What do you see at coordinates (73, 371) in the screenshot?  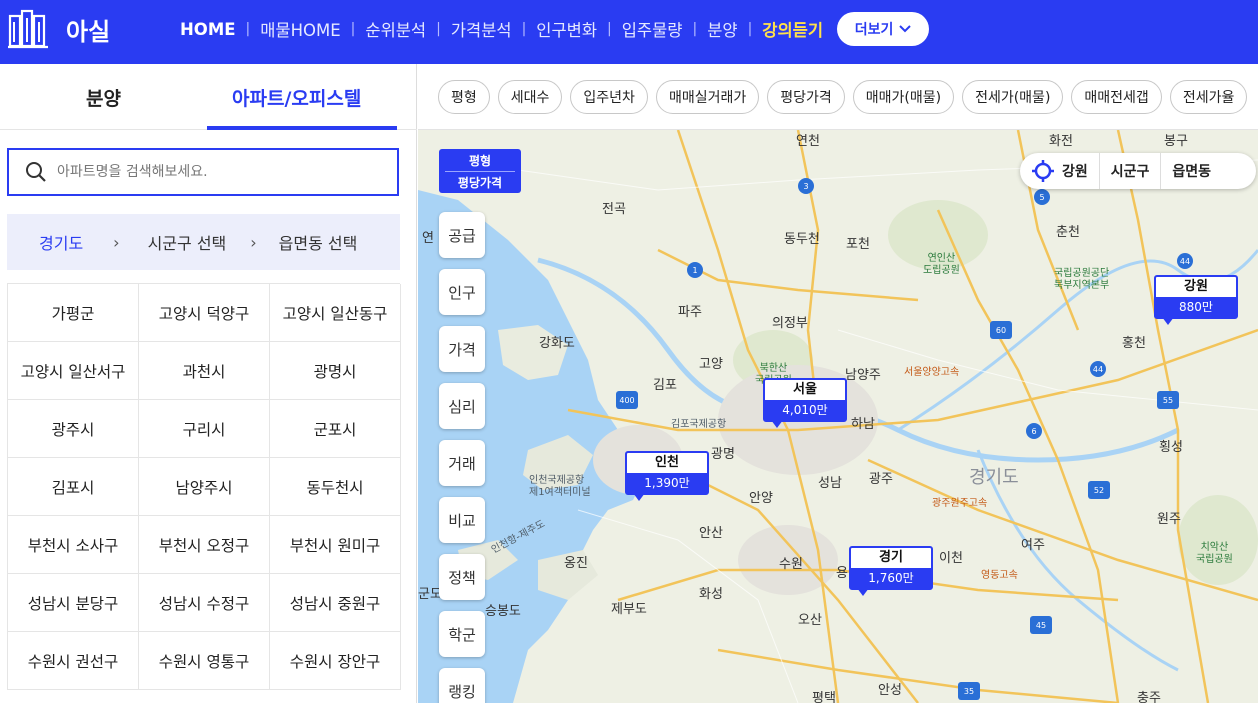 I see `region-cell: 고양시 일산서구` at bounding box center [73, 371].